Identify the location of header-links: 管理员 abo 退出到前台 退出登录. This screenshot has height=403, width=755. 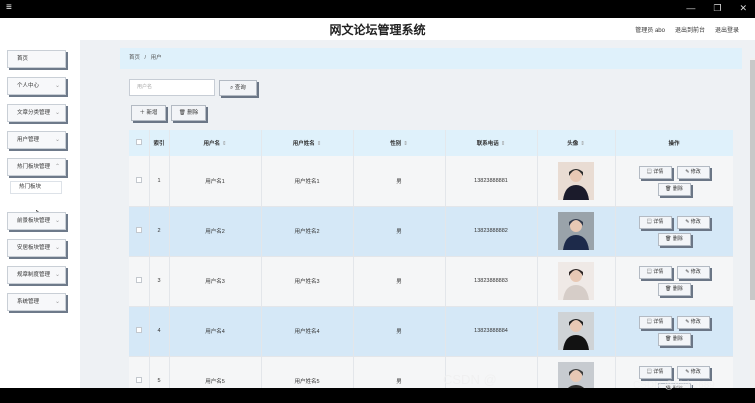
(687, 29).